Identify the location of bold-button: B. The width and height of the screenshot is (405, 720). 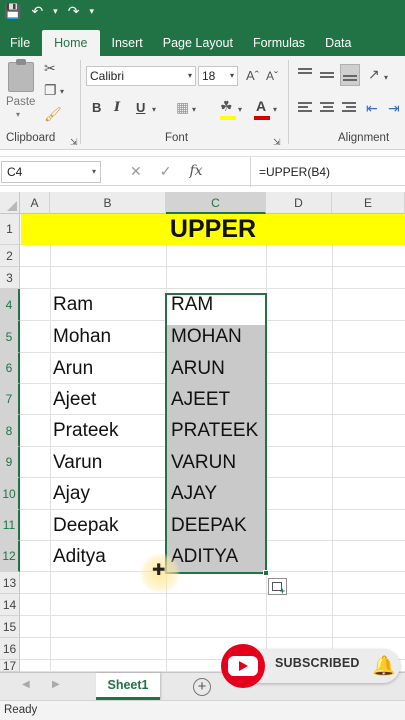
(96, 107).